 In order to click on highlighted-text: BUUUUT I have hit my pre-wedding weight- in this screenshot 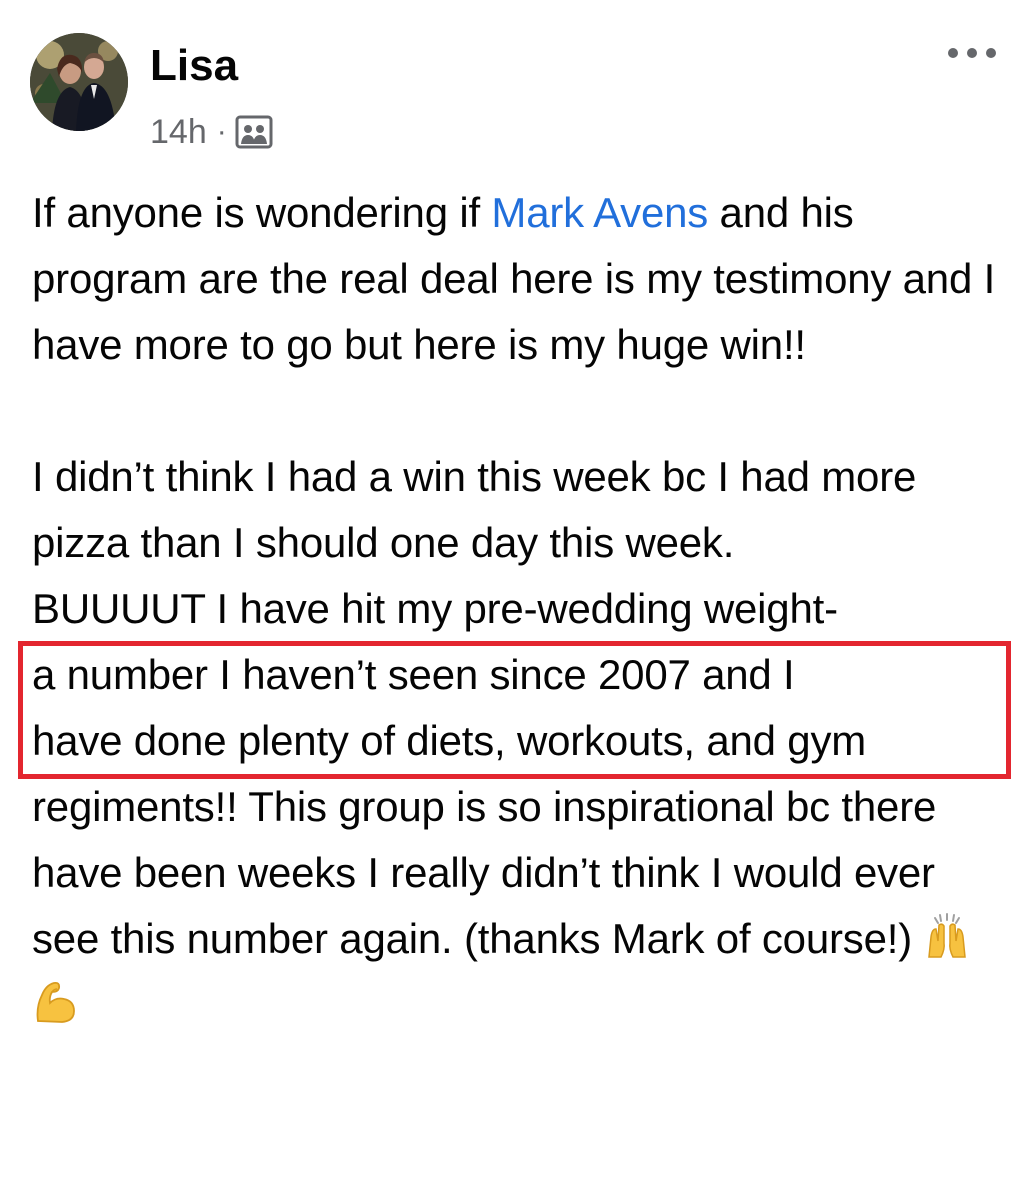, I will do `click(435, 608)`.